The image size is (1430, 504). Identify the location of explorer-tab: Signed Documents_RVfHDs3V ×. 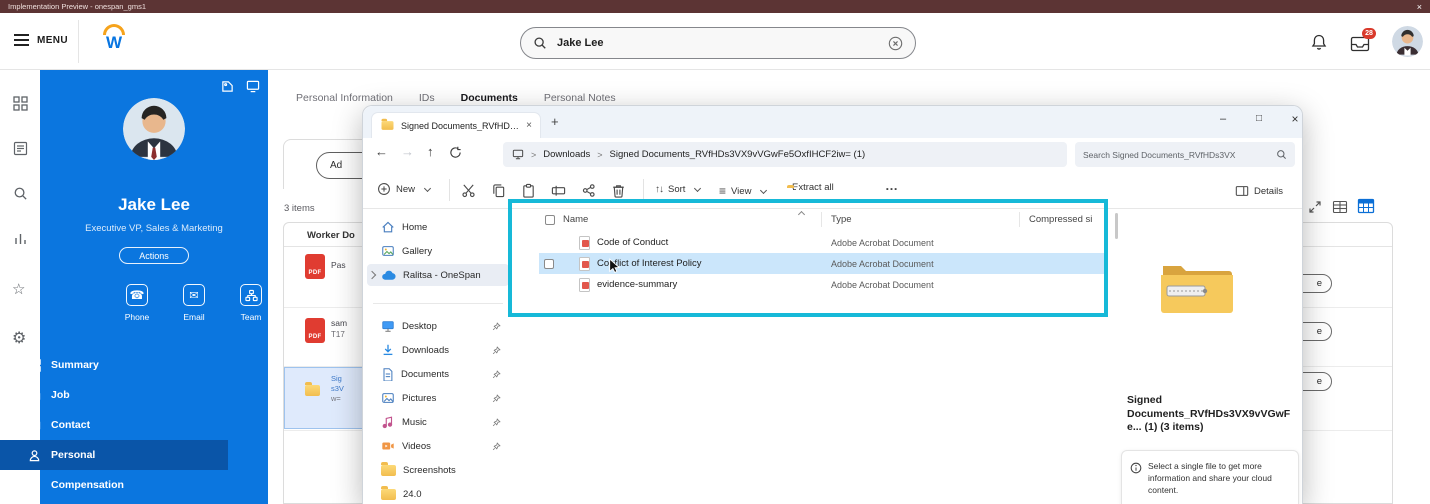
(456, 125).